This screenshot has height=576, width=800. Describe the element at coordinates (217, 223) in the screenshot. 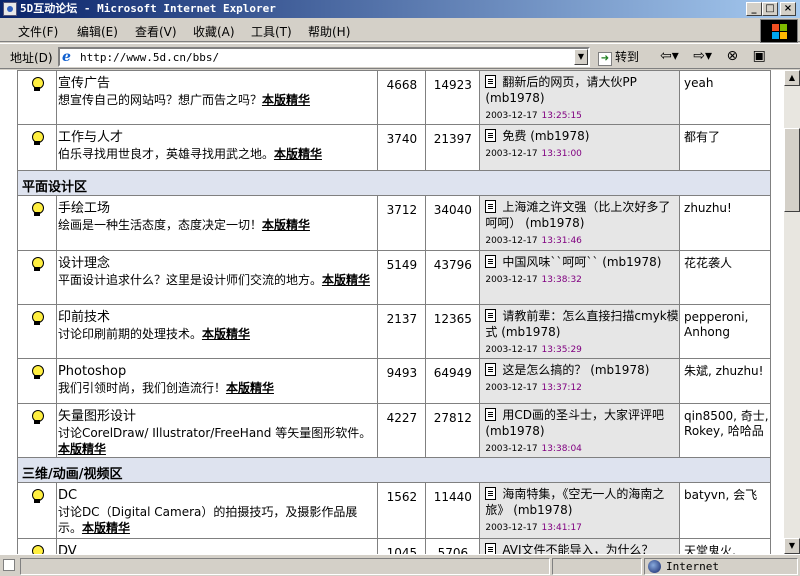

I see `forum-name-cell: 手绘工场 绘画是一种生活态度，态度决定一切！本版精华` at that location.